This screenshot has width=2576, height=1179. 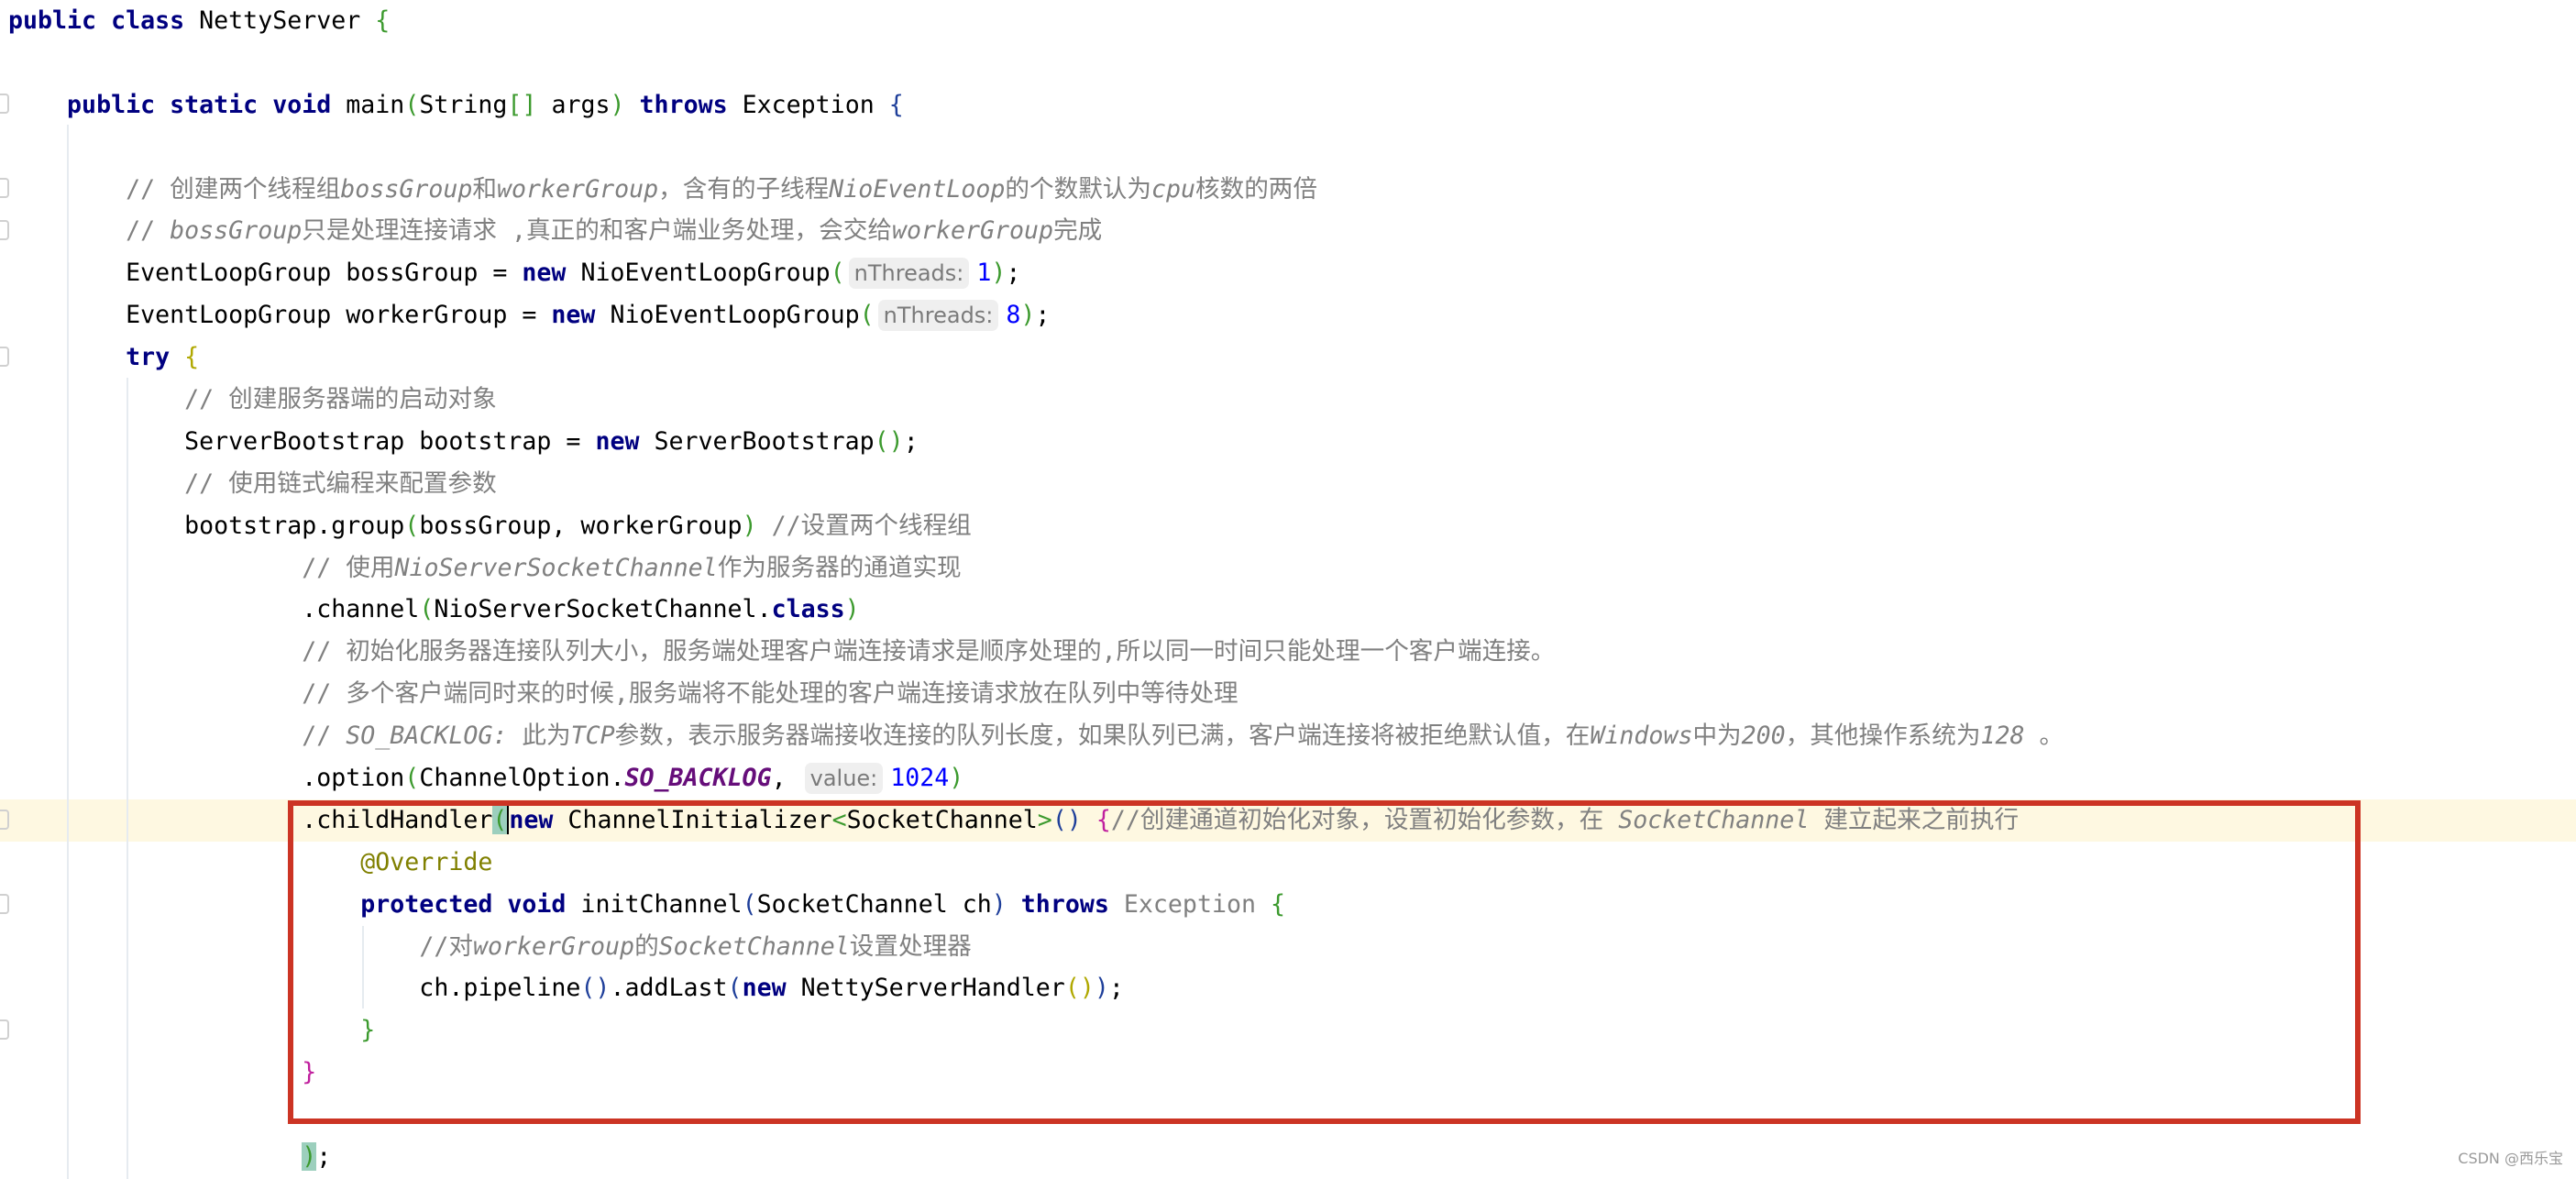 What do you see at coordinates (463, 105) in the screenshot?
I see `code-token: String` at bounding box center [463, 105].